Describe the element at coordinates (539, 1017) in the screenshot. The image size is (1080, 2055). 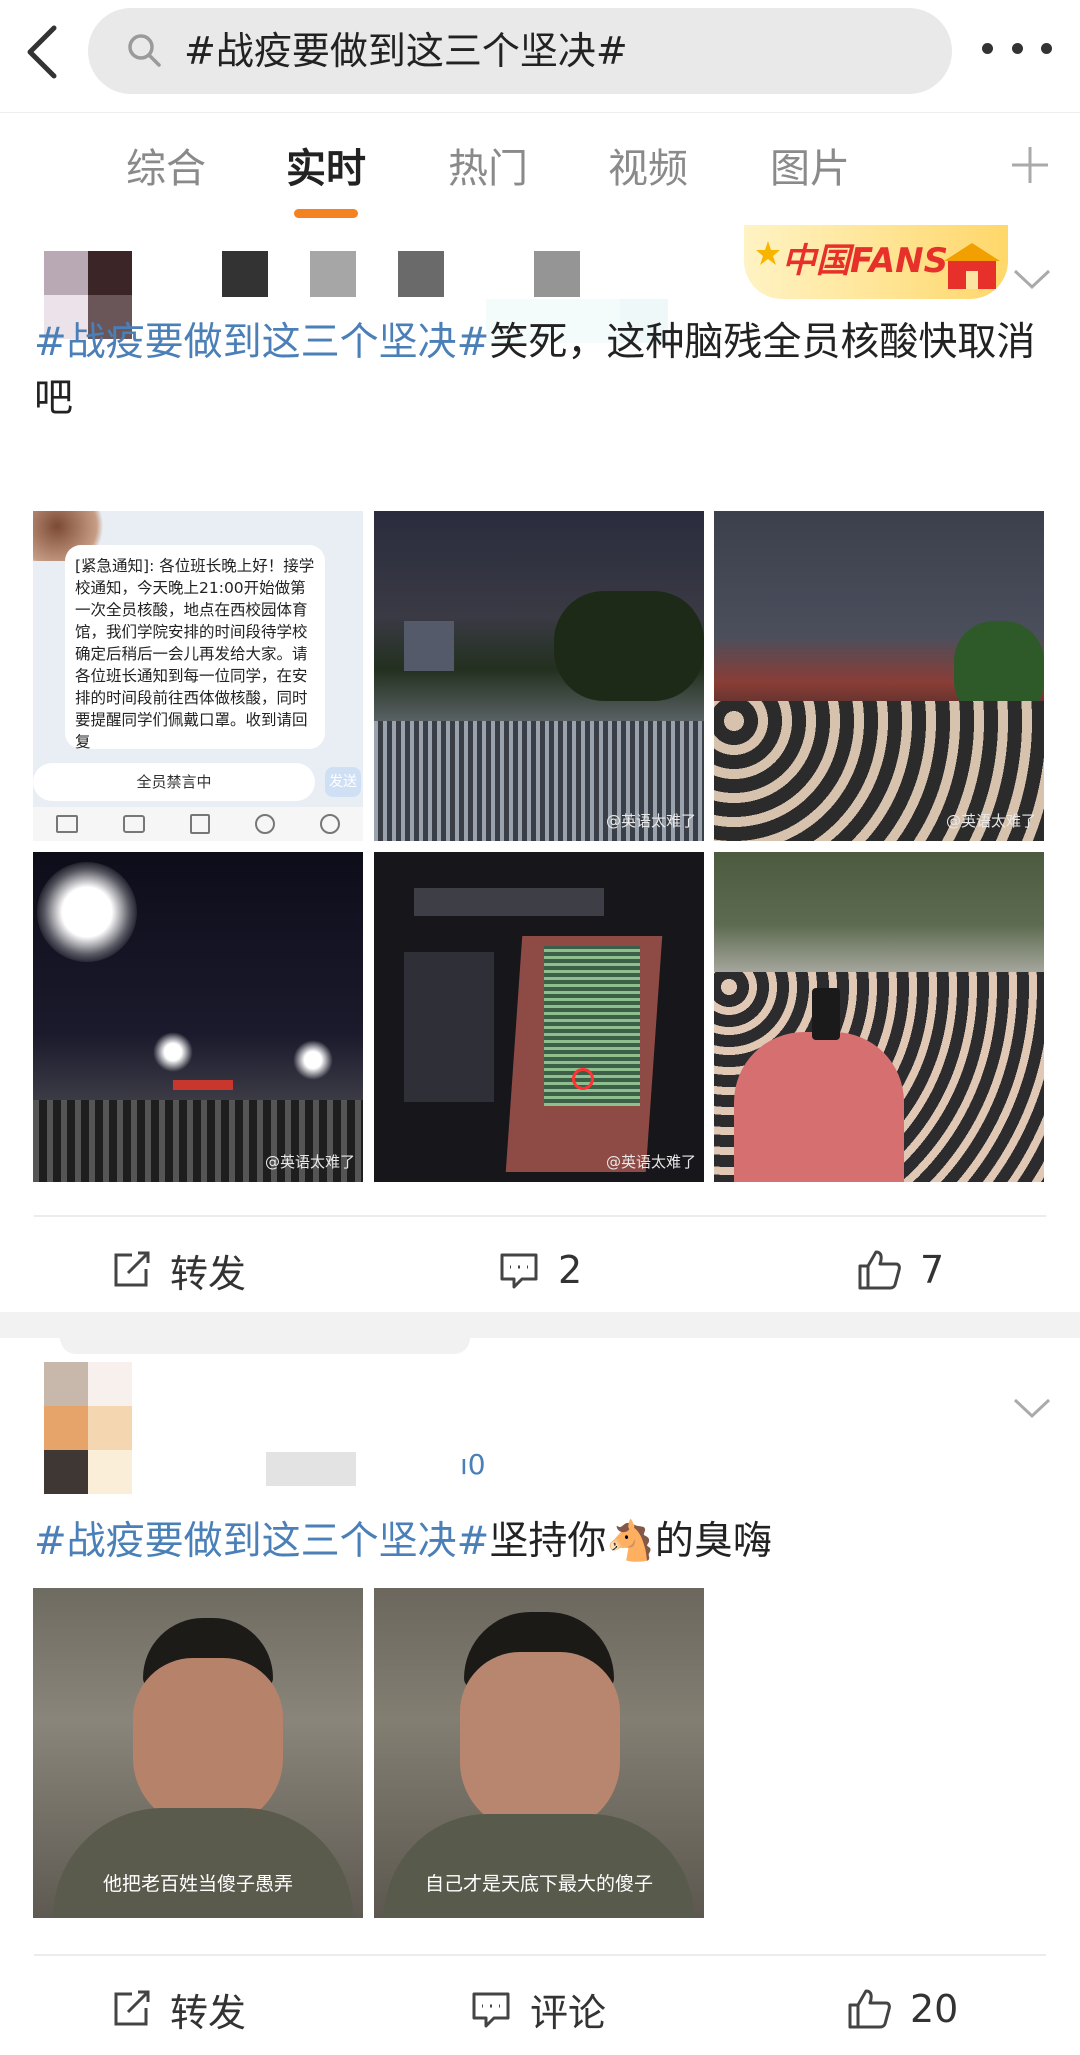
I see `image-aerial-field: @英语太难了` at that location.